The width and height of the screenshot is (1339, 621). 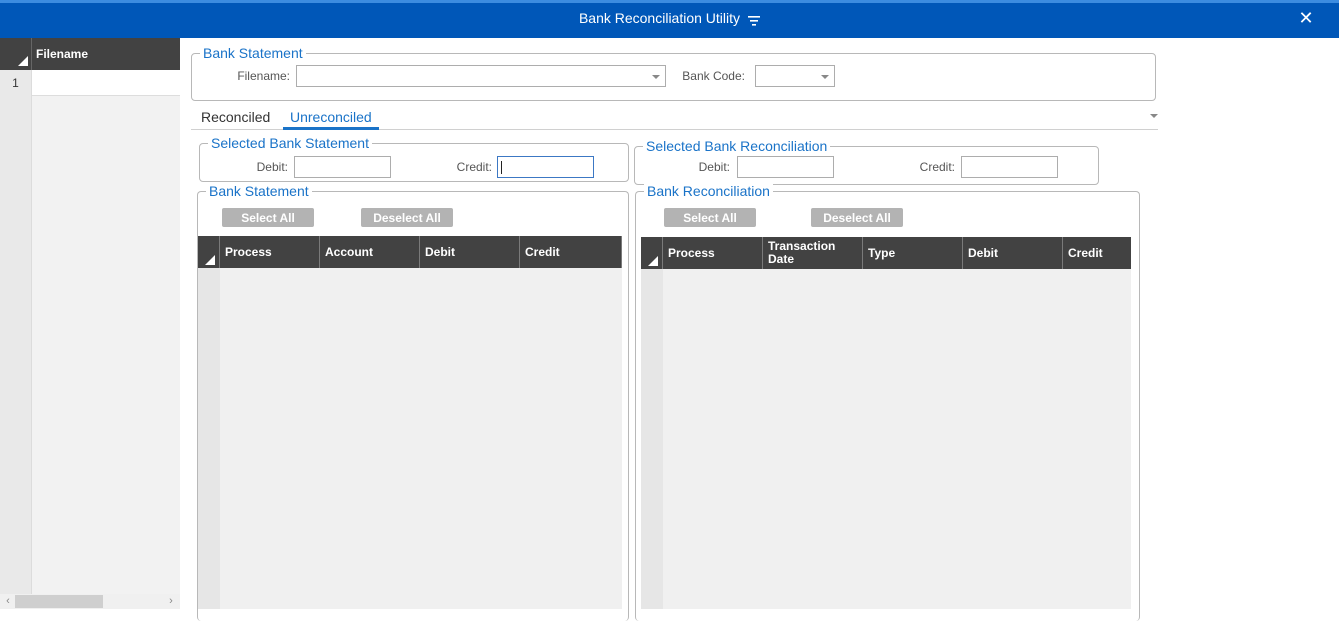 What do you see at coordinates (937, 167) in the screenshot?
I see `selected-reconciliation-credit-label: Credit:` at bounding box center [937, 167].